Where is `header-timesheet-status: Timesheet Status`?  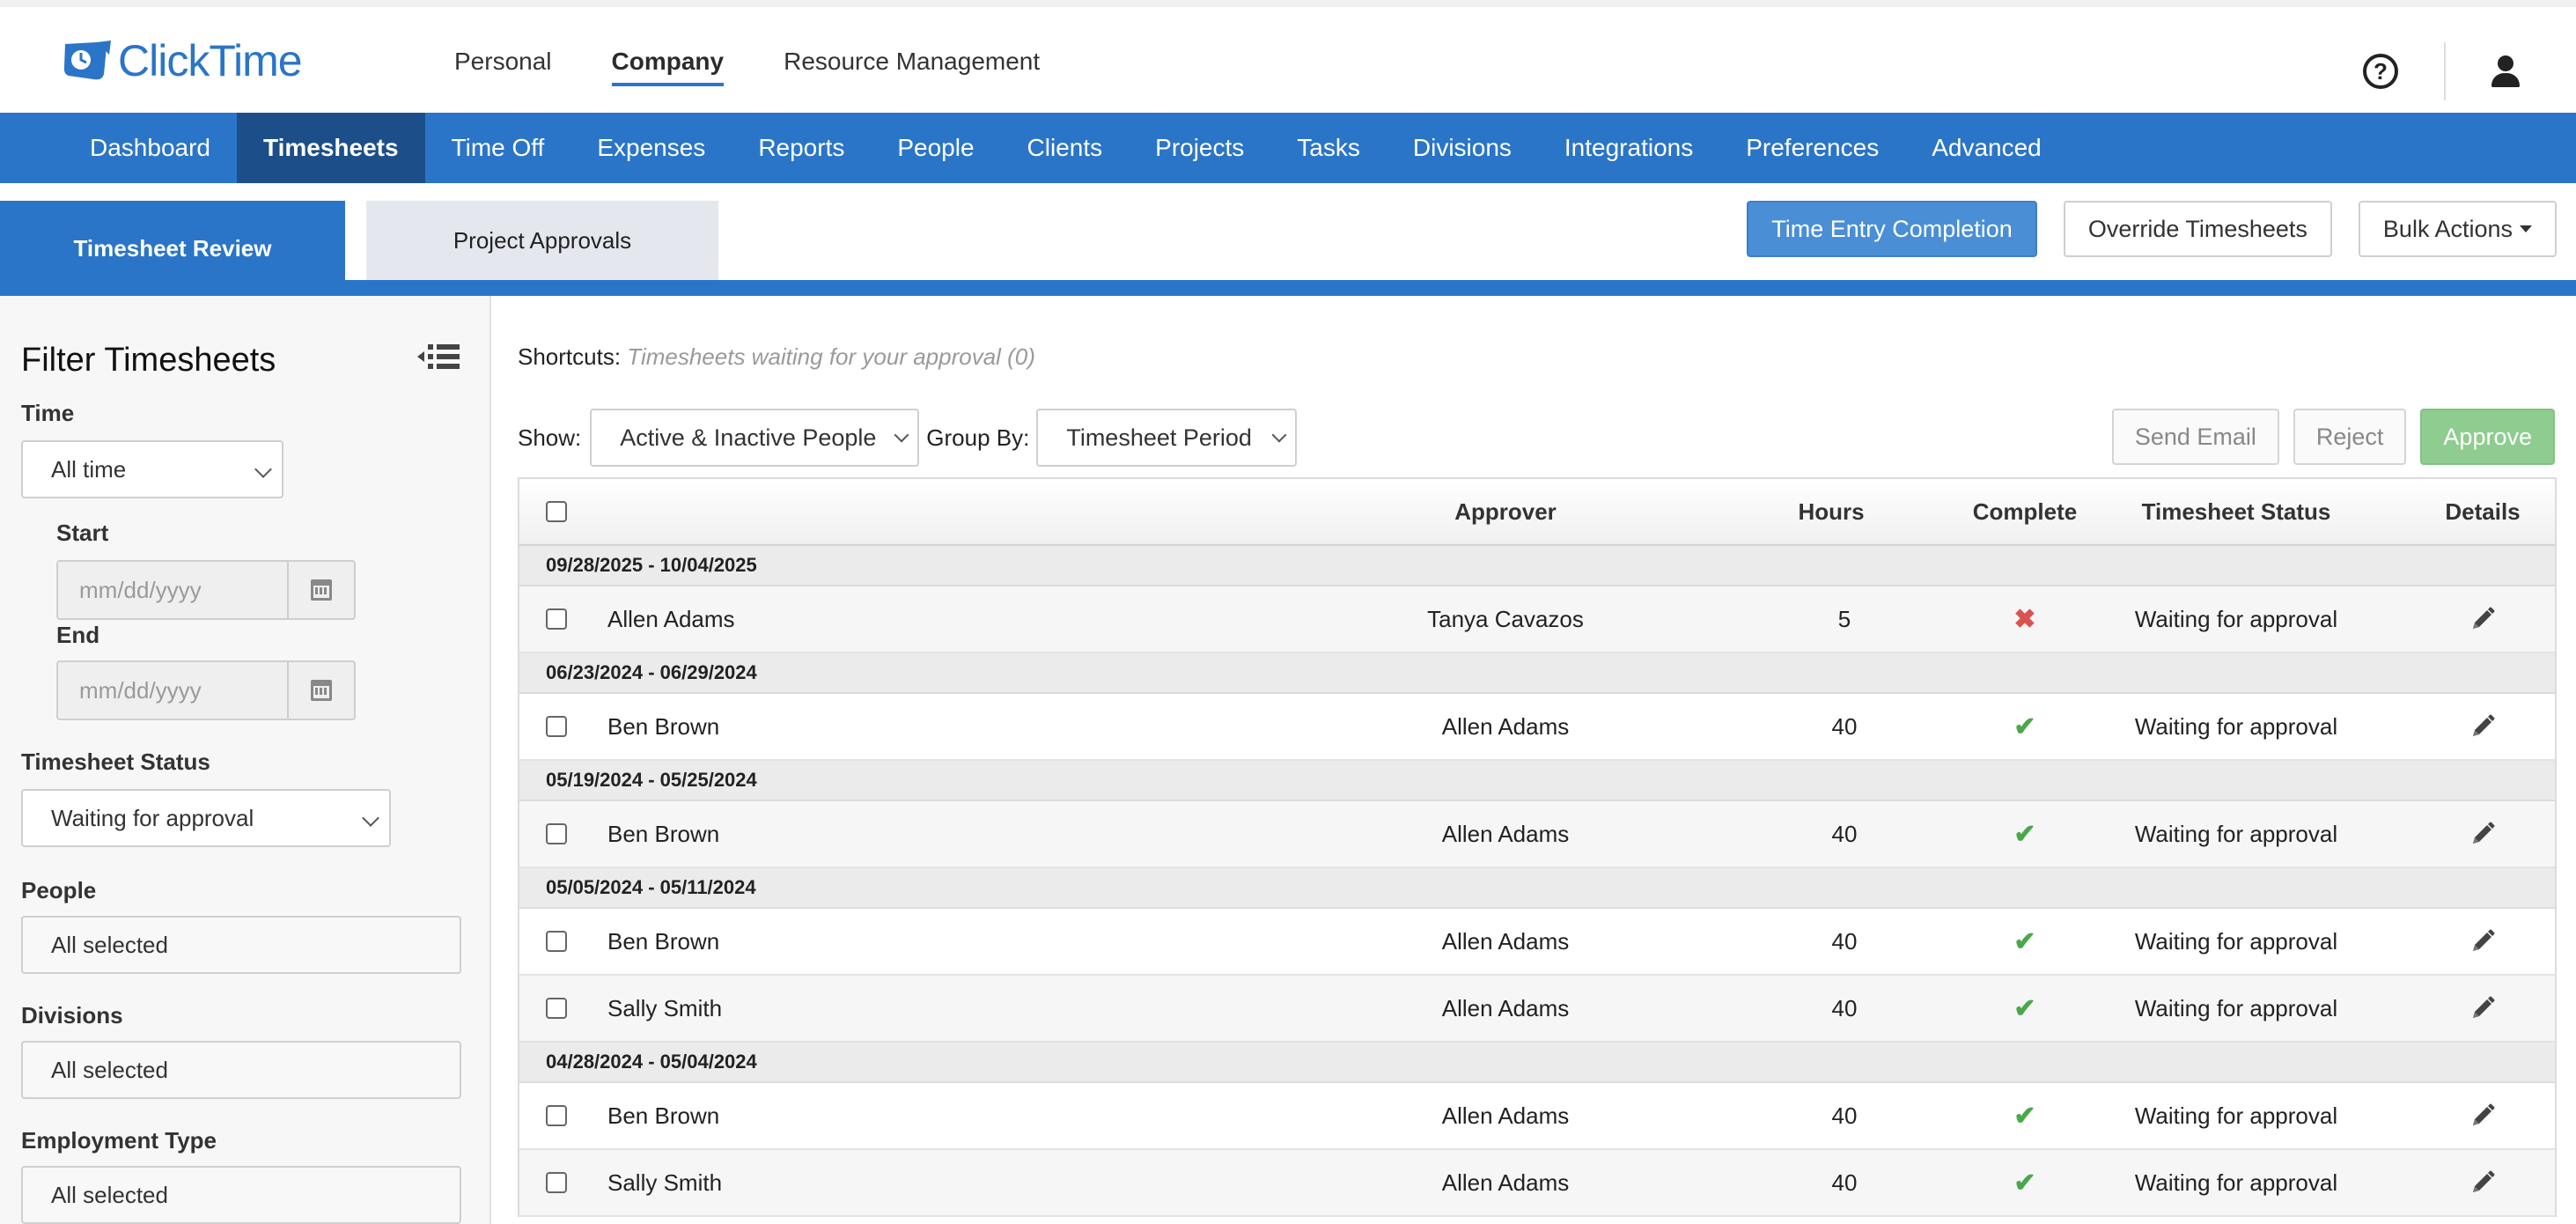
header-timesheet-status: Timesheet Status is located at coordinates (2236, 511).